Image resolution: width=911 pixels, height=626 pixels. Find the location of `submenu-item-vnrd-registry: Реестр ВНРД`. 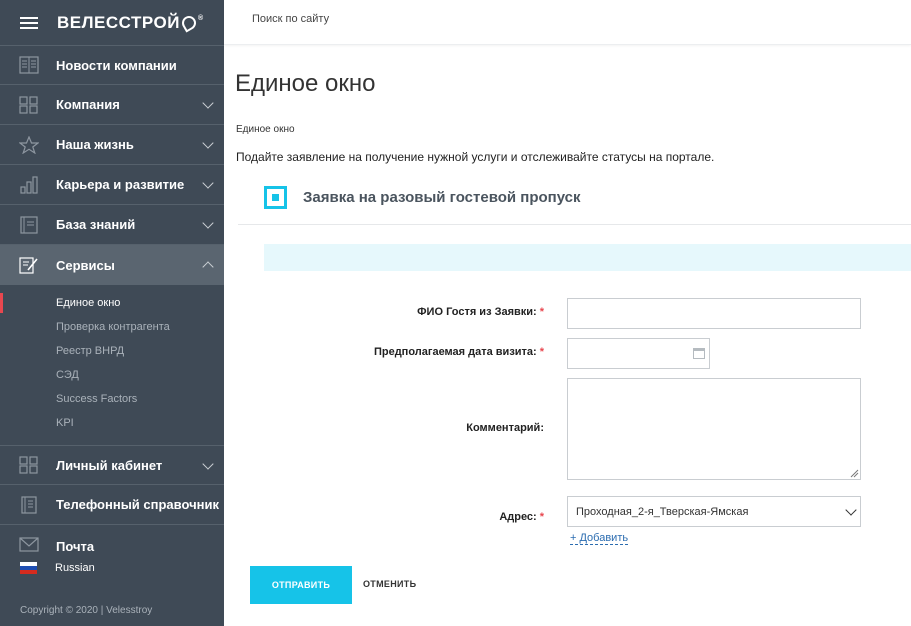

submenu-item-vnrd-registry: Реестр ВНРД is located at coordinates (112, 351).